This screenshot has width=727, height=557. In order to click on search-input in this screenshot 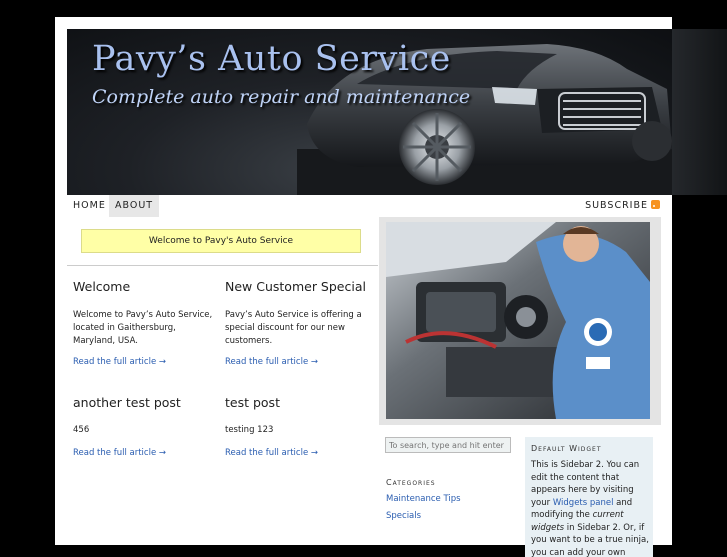, I will do `click(448, 445)`.